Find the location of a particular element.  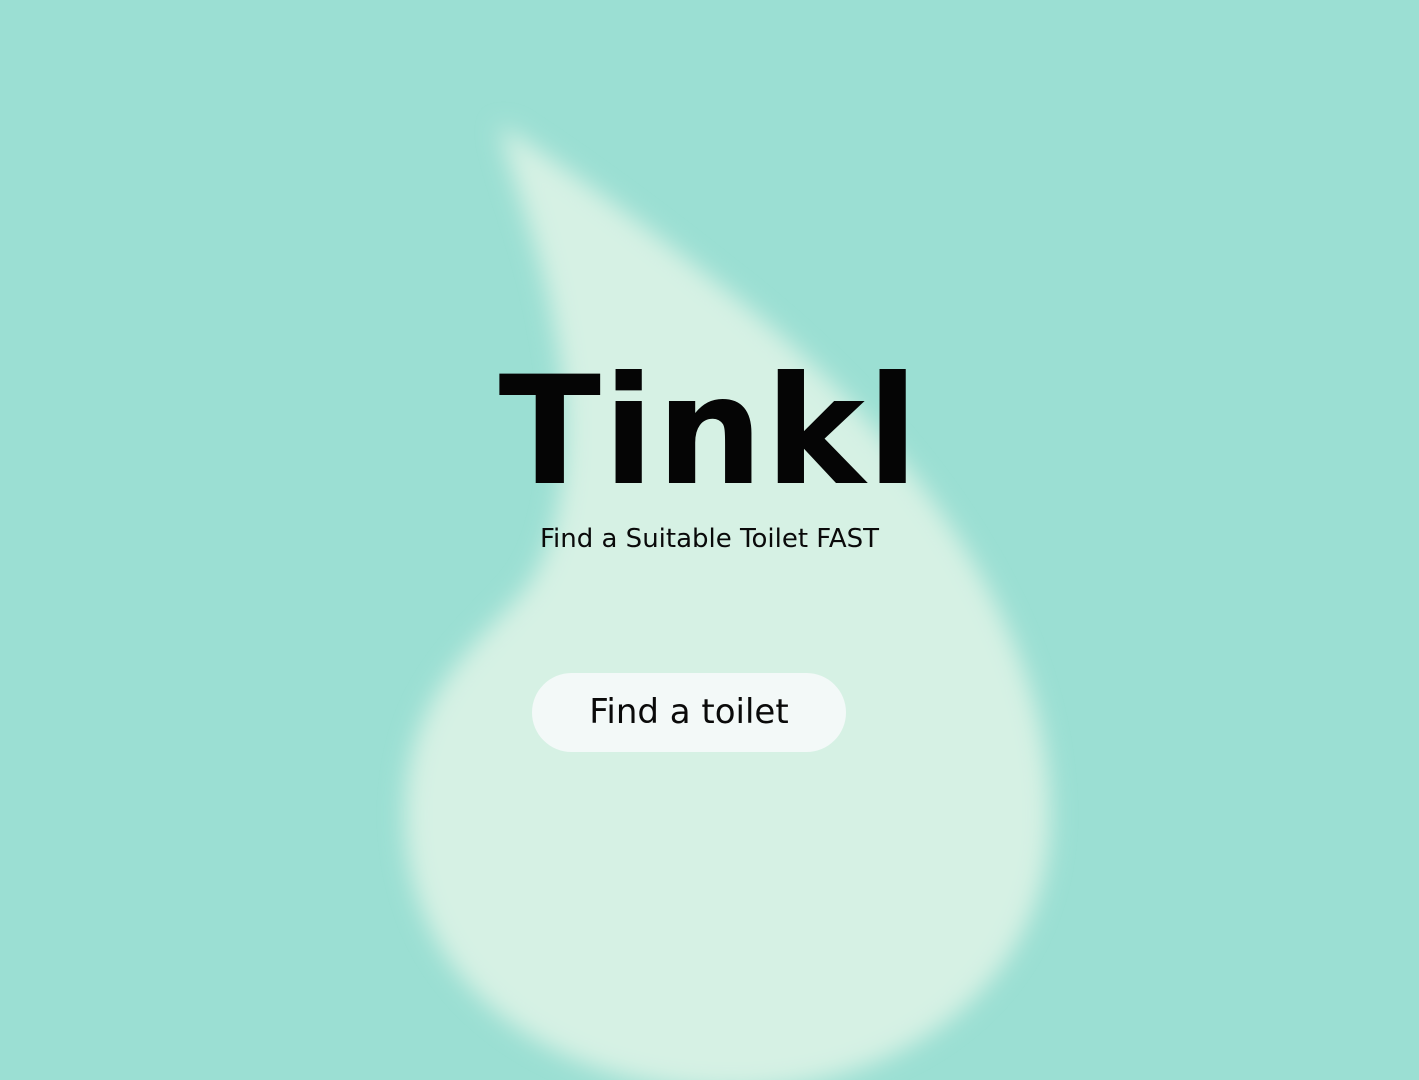

find-toilet-button: Find a toilet is located at coordinates (689, 712).